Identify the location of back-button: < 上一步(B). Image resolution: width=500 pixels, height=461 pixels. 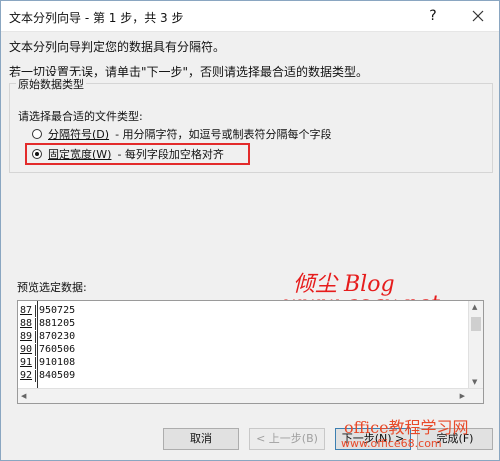
(287, 439).